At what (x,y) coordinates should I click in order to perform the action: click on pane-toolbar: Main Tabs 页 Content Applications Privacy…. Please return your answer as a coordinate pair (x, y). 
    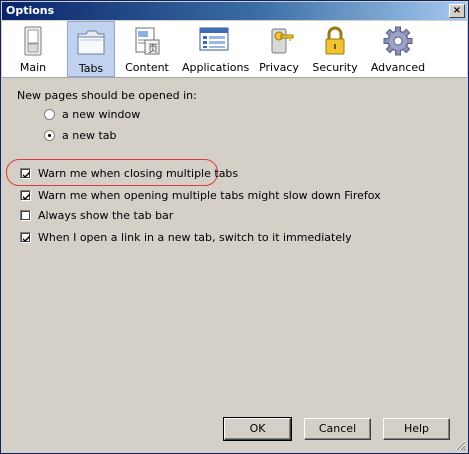
    Looking at the image, I should click on (234, 49).